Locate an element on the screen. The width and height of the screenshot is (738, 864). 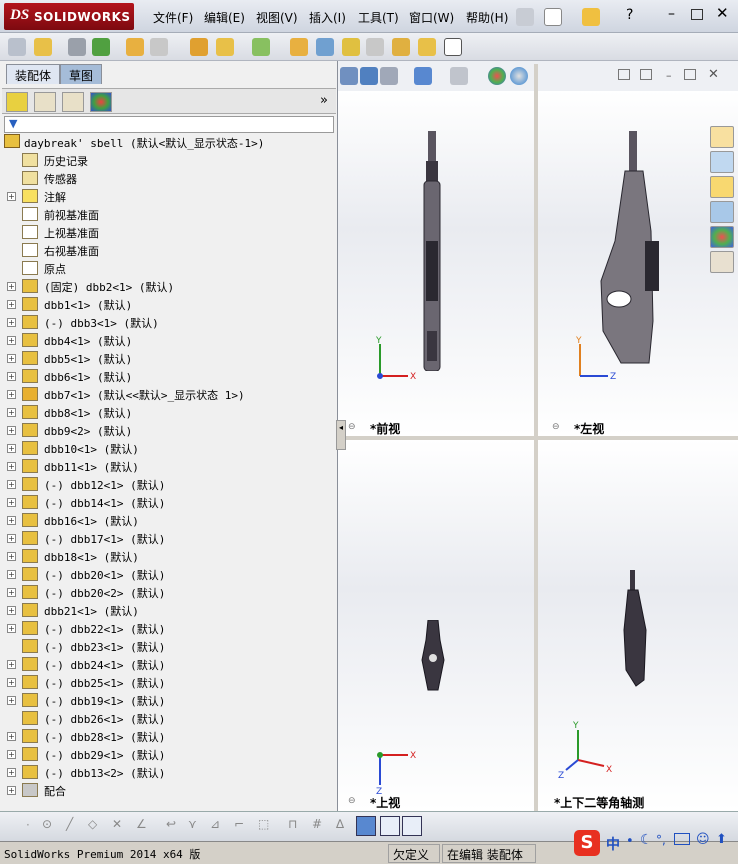
tree-item: 右视基准面 is located at coordinates (168, 250).